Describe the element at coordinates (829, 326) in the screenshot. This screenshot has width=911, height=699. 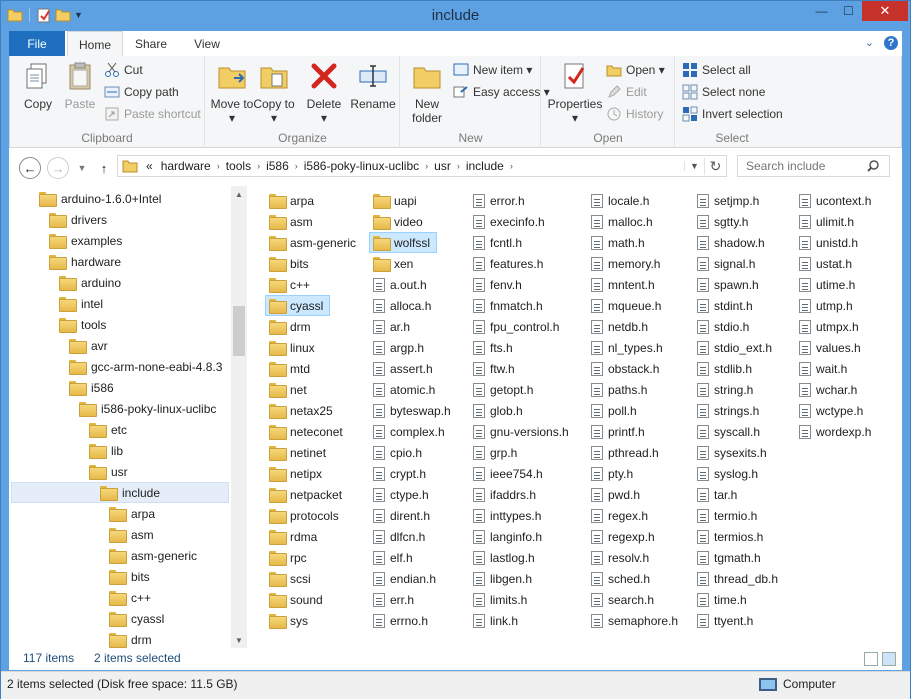
I see `file-item: utmpx.h` at that location.